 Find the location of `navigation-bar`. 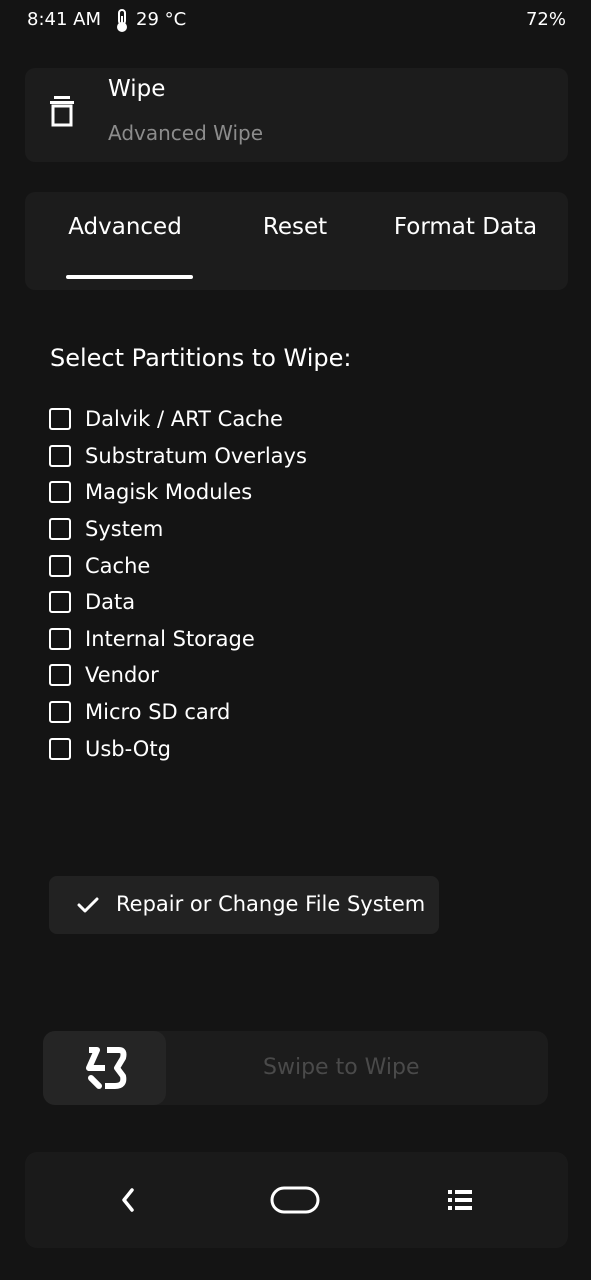

navigation-bar is located at coordinates (296, 1200).